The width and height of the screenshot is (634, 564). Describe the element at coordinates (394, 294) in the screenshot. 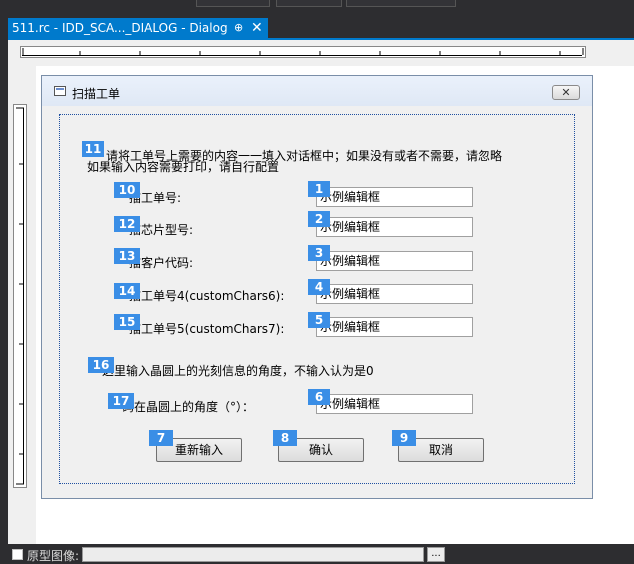

I see `custom-chars6-input: 示例编辑框` at that location.